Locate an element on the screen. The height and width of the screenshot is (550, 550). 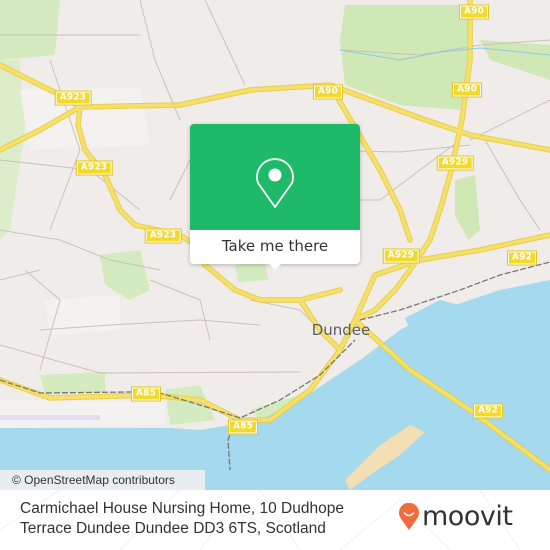
airport-area is located at coordinates (50, 417).